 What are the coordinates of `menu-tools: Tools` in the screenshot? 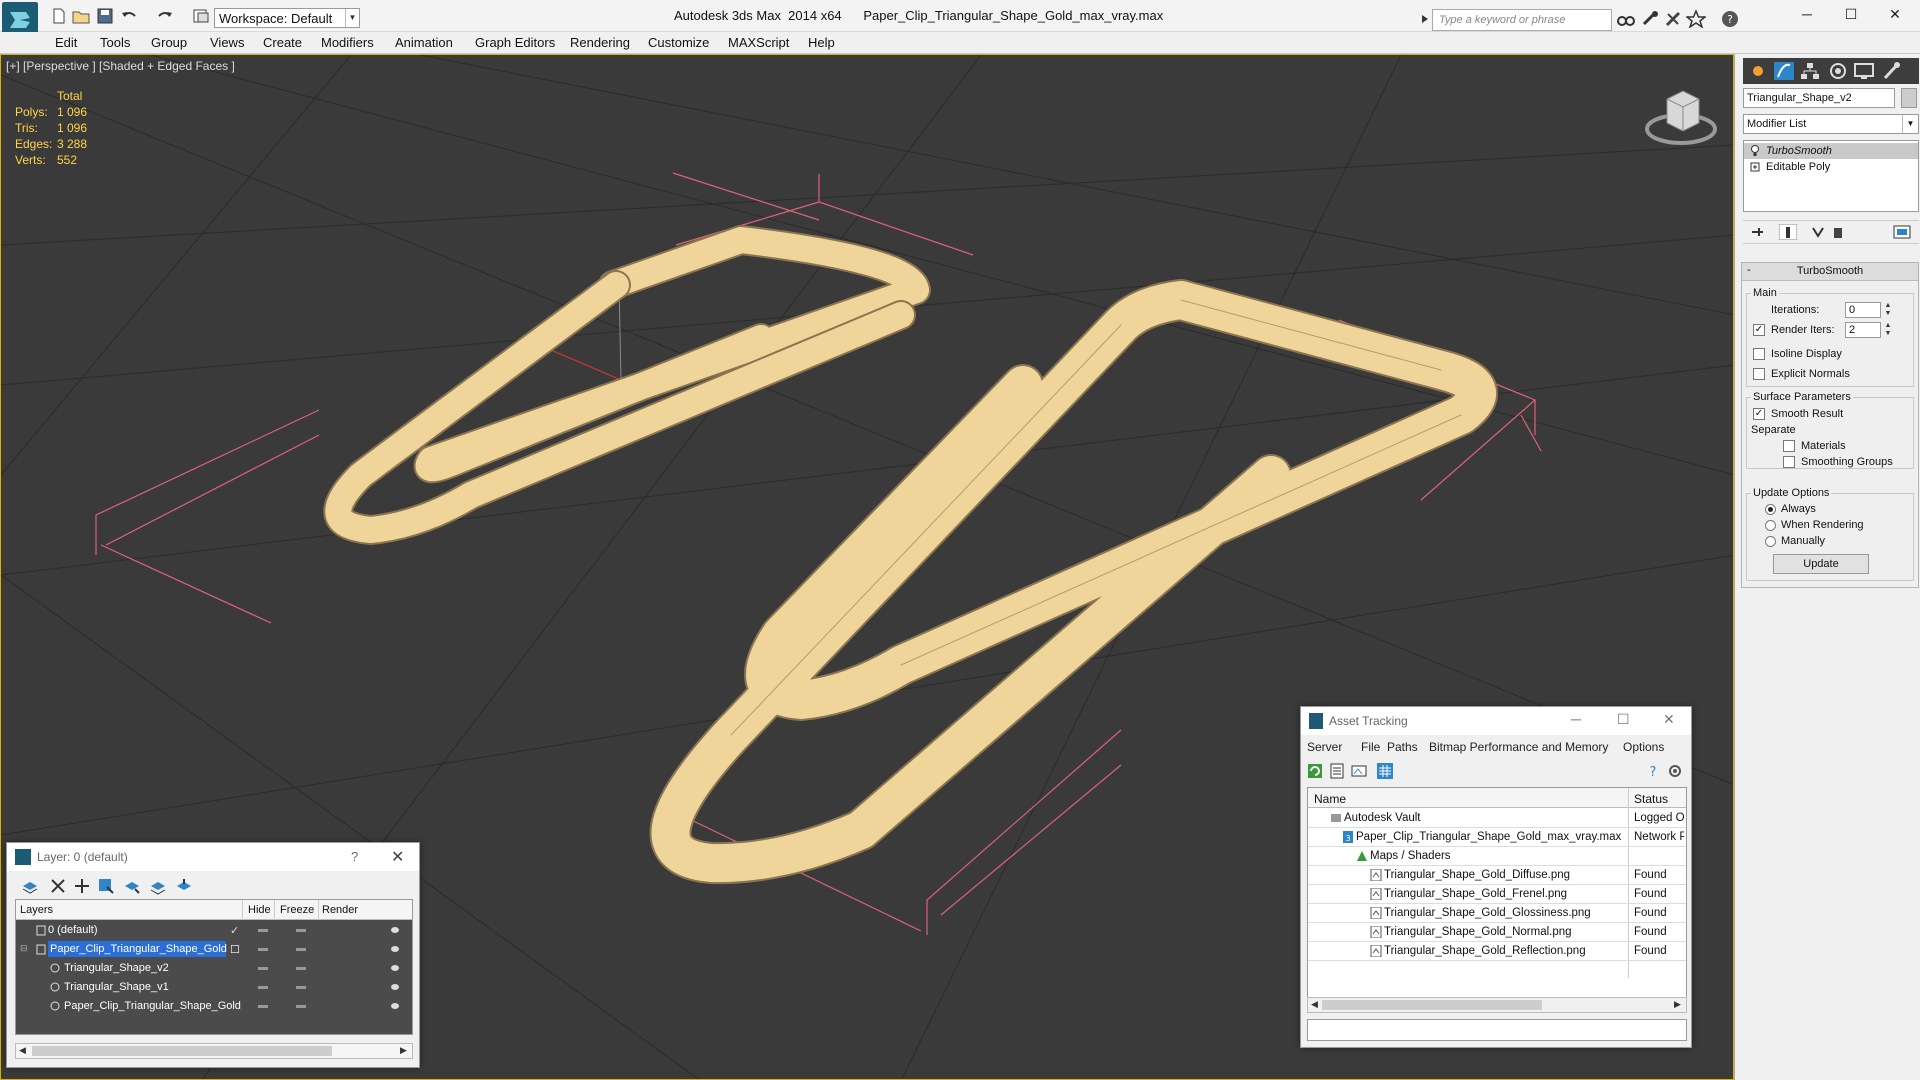 It's located at (115, 42).